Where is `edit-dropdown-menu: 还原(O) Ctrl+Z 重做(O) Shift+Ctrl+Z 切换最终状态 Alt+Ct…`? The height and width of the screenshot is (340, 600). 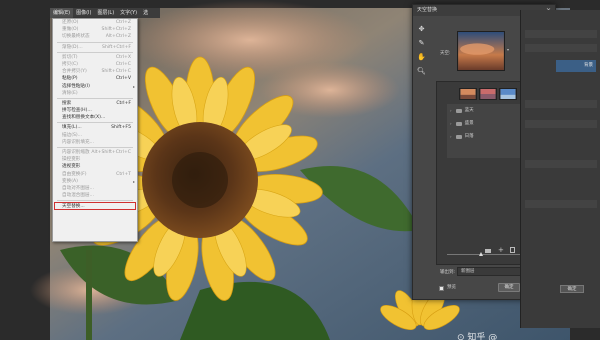
edit-dropdown-menu: 还原(O) Ctrl+Z 重做(O) Shift+Ctrl+Z 切换最终状态 Alt+Ct… is located at coordinates (95, 130).